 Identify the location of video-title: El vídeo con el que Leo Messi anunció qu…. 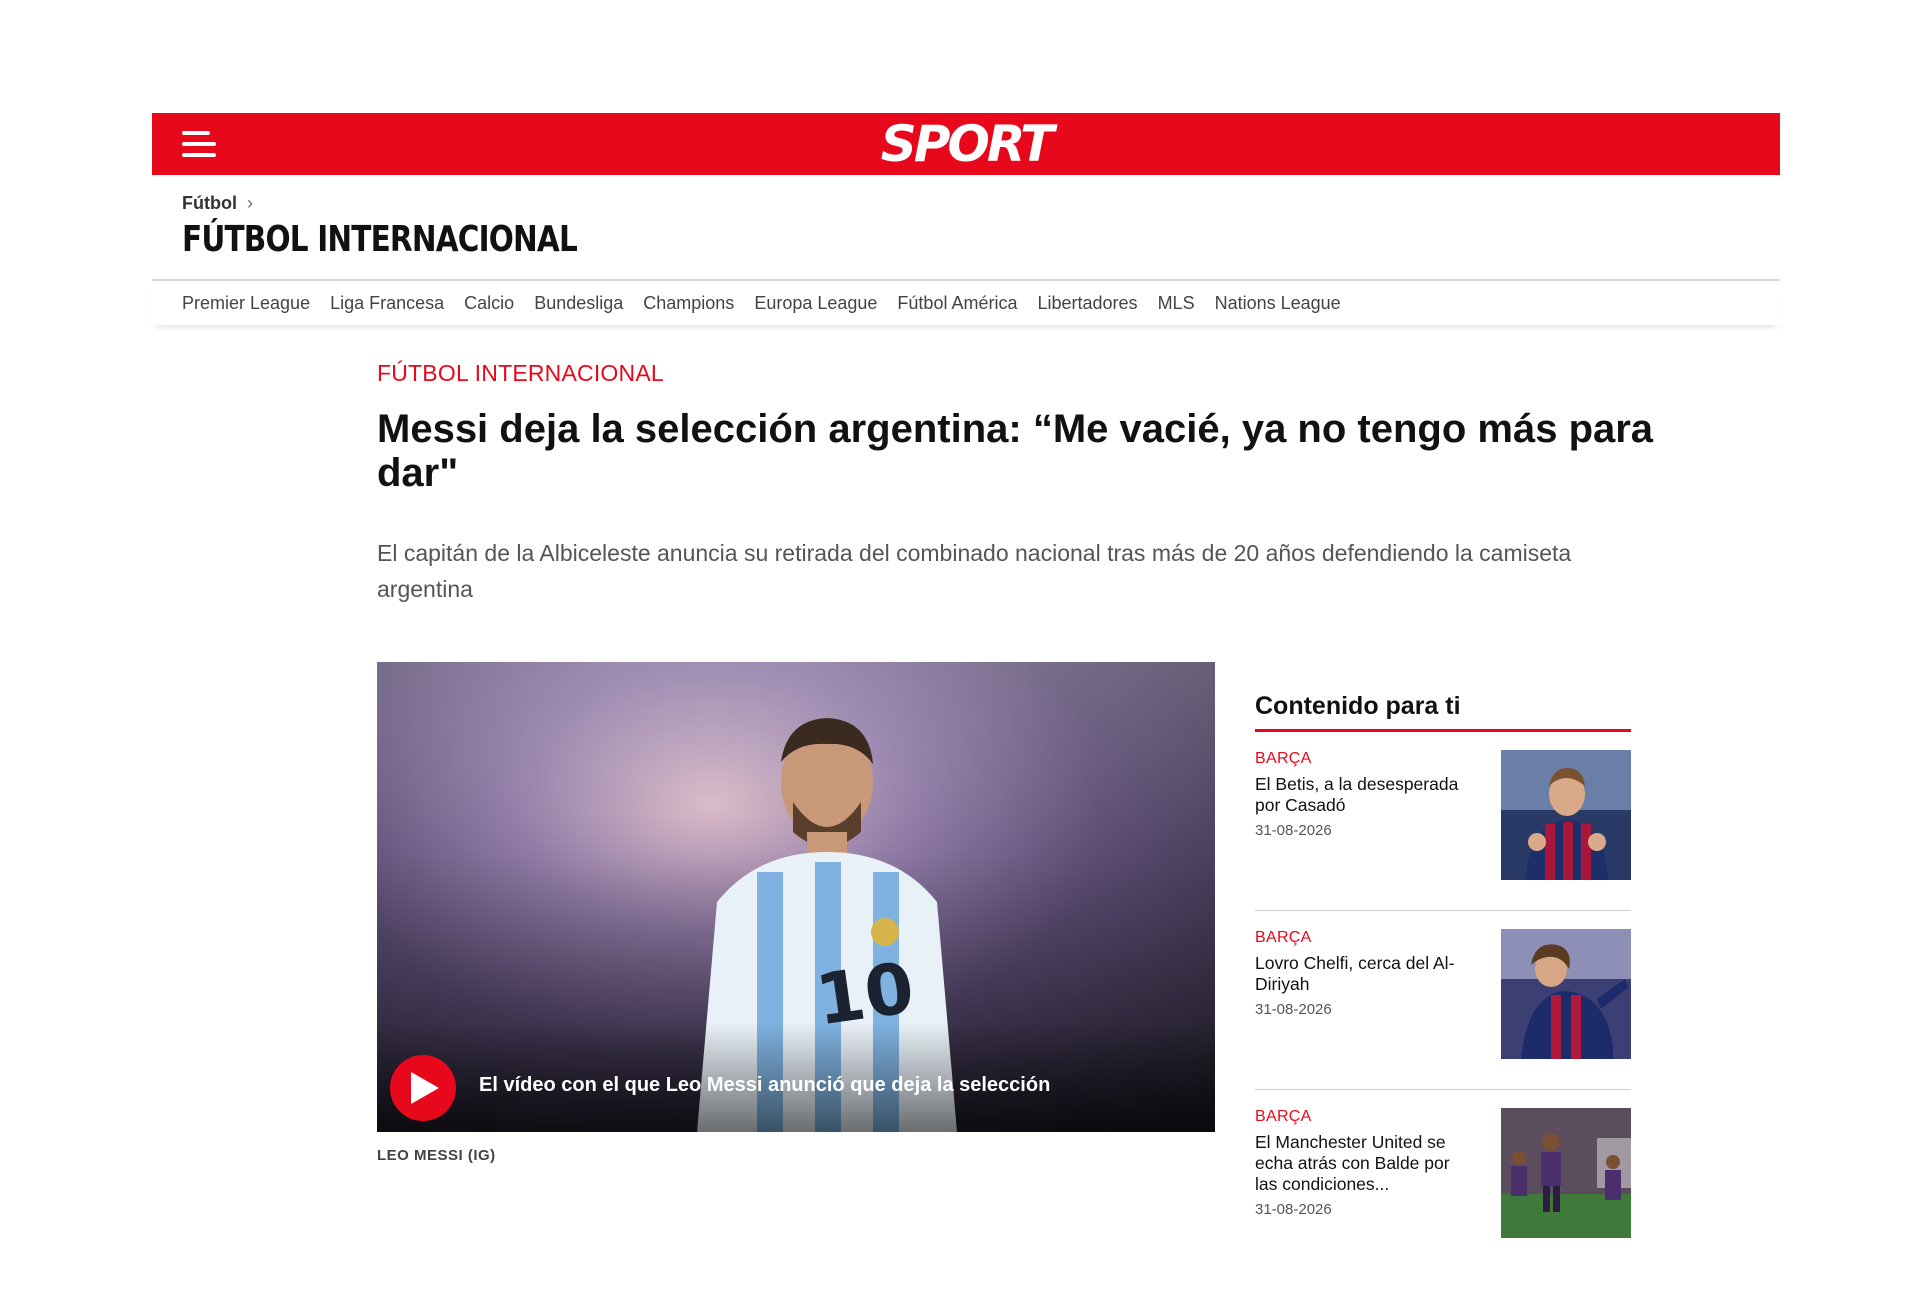
(765, 1085).